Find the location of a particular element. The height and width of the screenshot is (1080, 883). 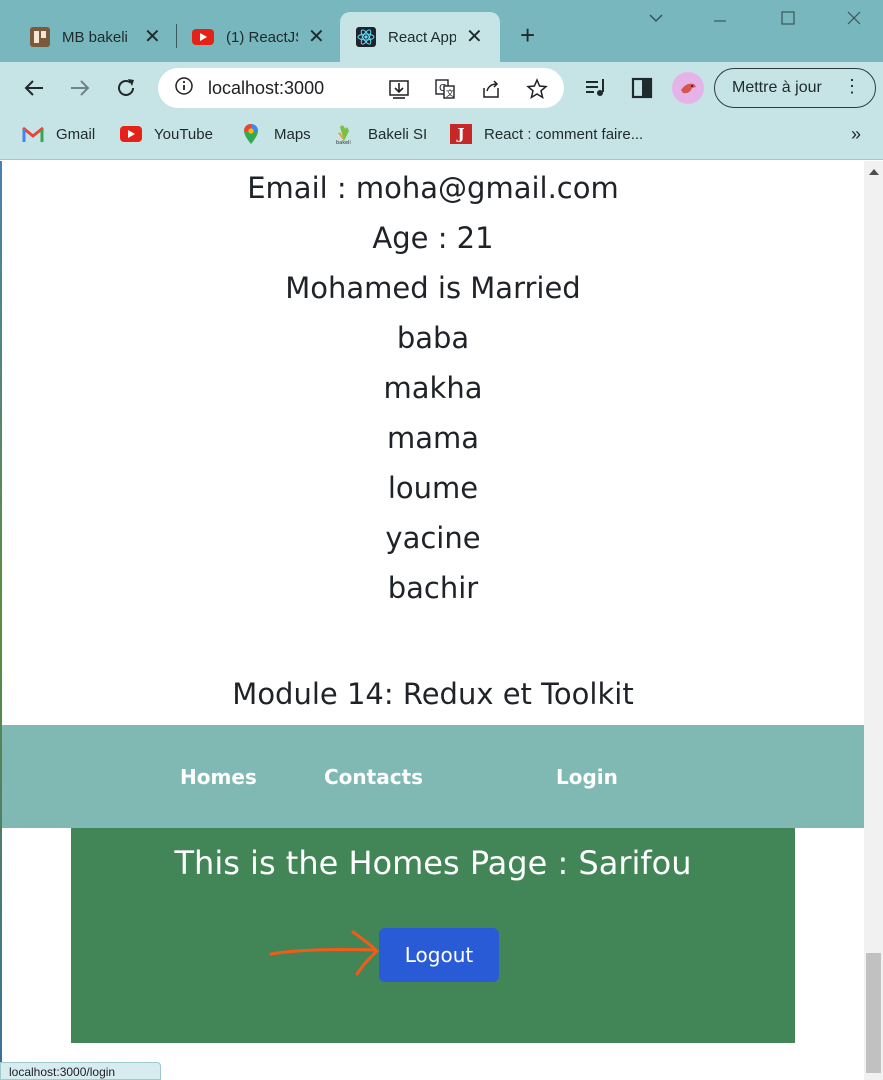

bookmark-gmail: Gmail is located at coordinates (58, 134).